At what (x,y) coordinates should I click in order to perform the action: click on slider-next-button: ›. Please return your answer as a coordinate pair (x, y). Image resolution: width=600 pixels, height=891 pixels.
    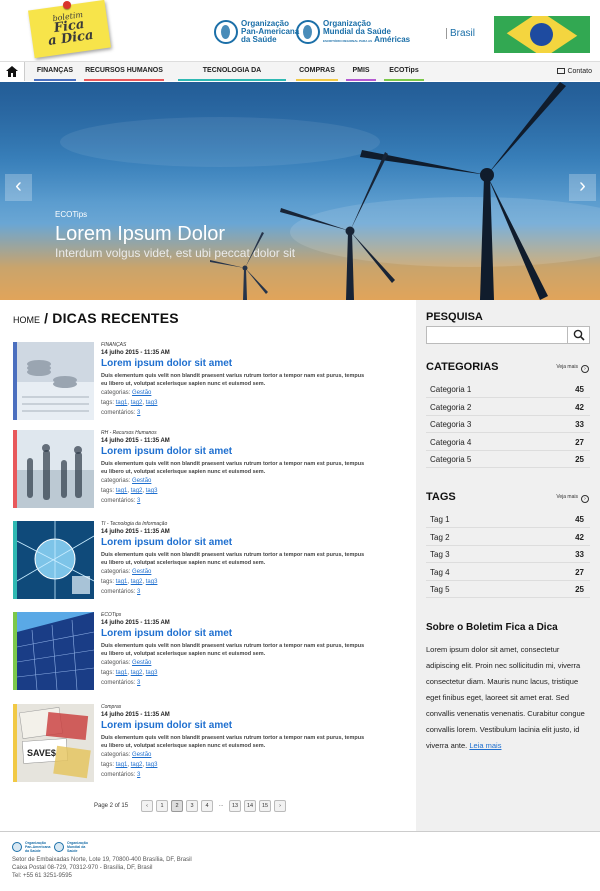
    Looking at the image, I should click on (582, 187).